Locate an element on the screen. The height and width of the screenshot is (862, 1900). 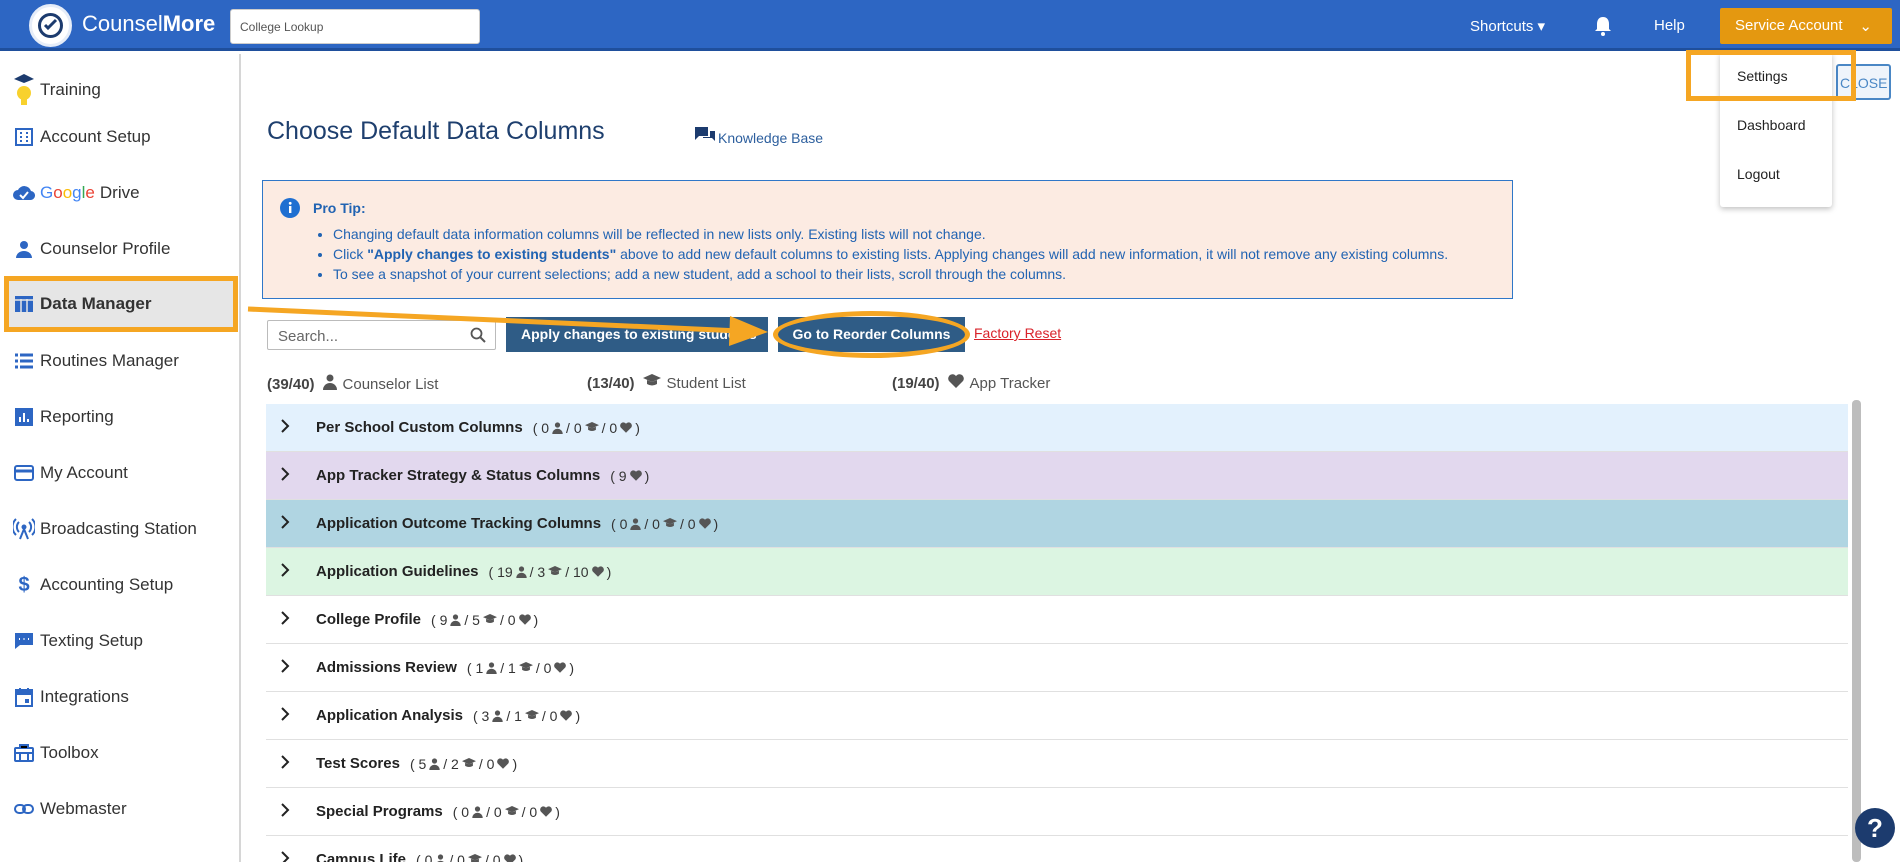
building-icon is located at coordinates (24, 137).